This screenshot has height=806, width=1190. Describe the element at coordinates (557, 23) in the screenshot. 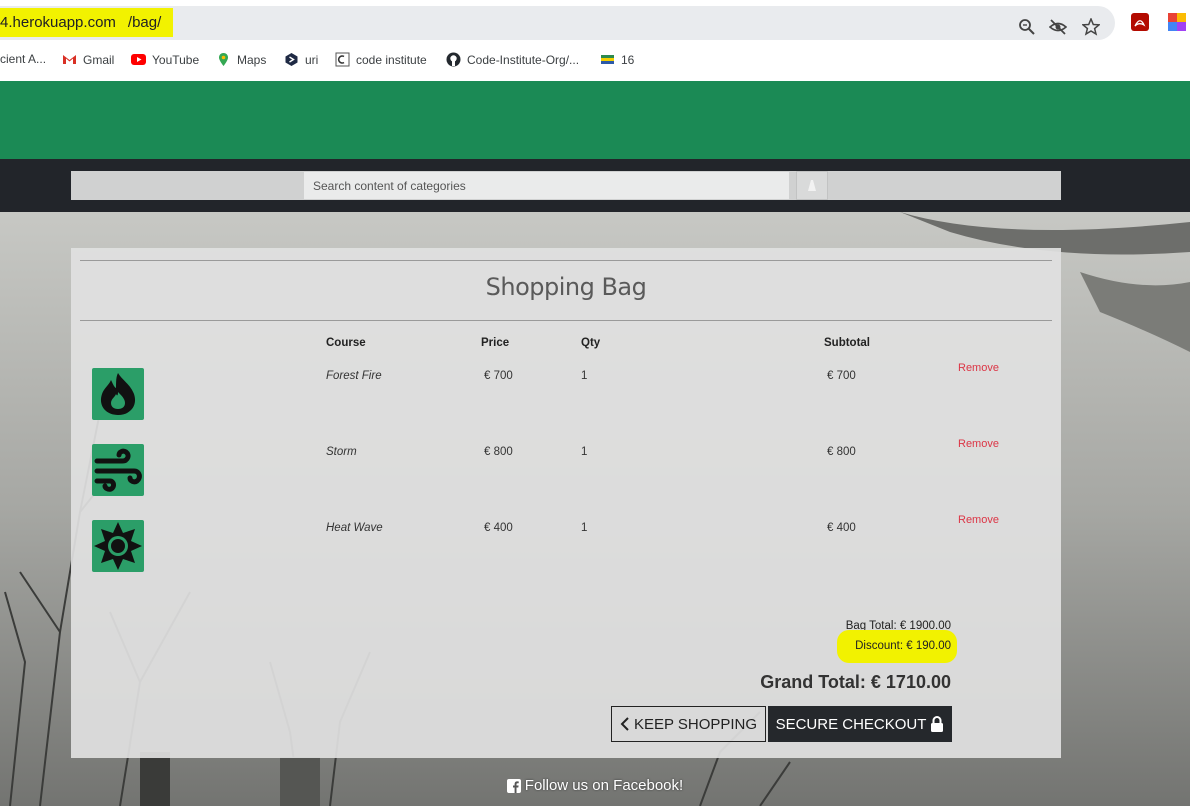

I see `address-bar: 4.herokuapp.com/bag/` at that location.